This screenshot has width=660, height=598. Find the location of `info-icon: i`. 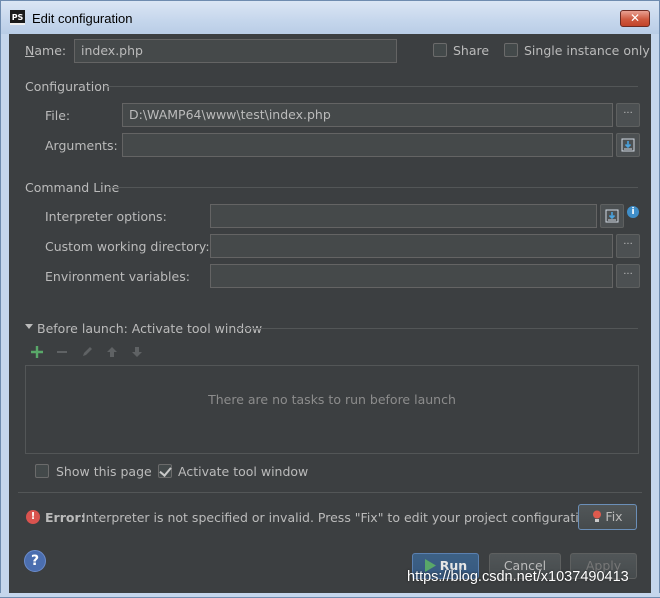

info-icon: i is located at coordinates (633, 212).